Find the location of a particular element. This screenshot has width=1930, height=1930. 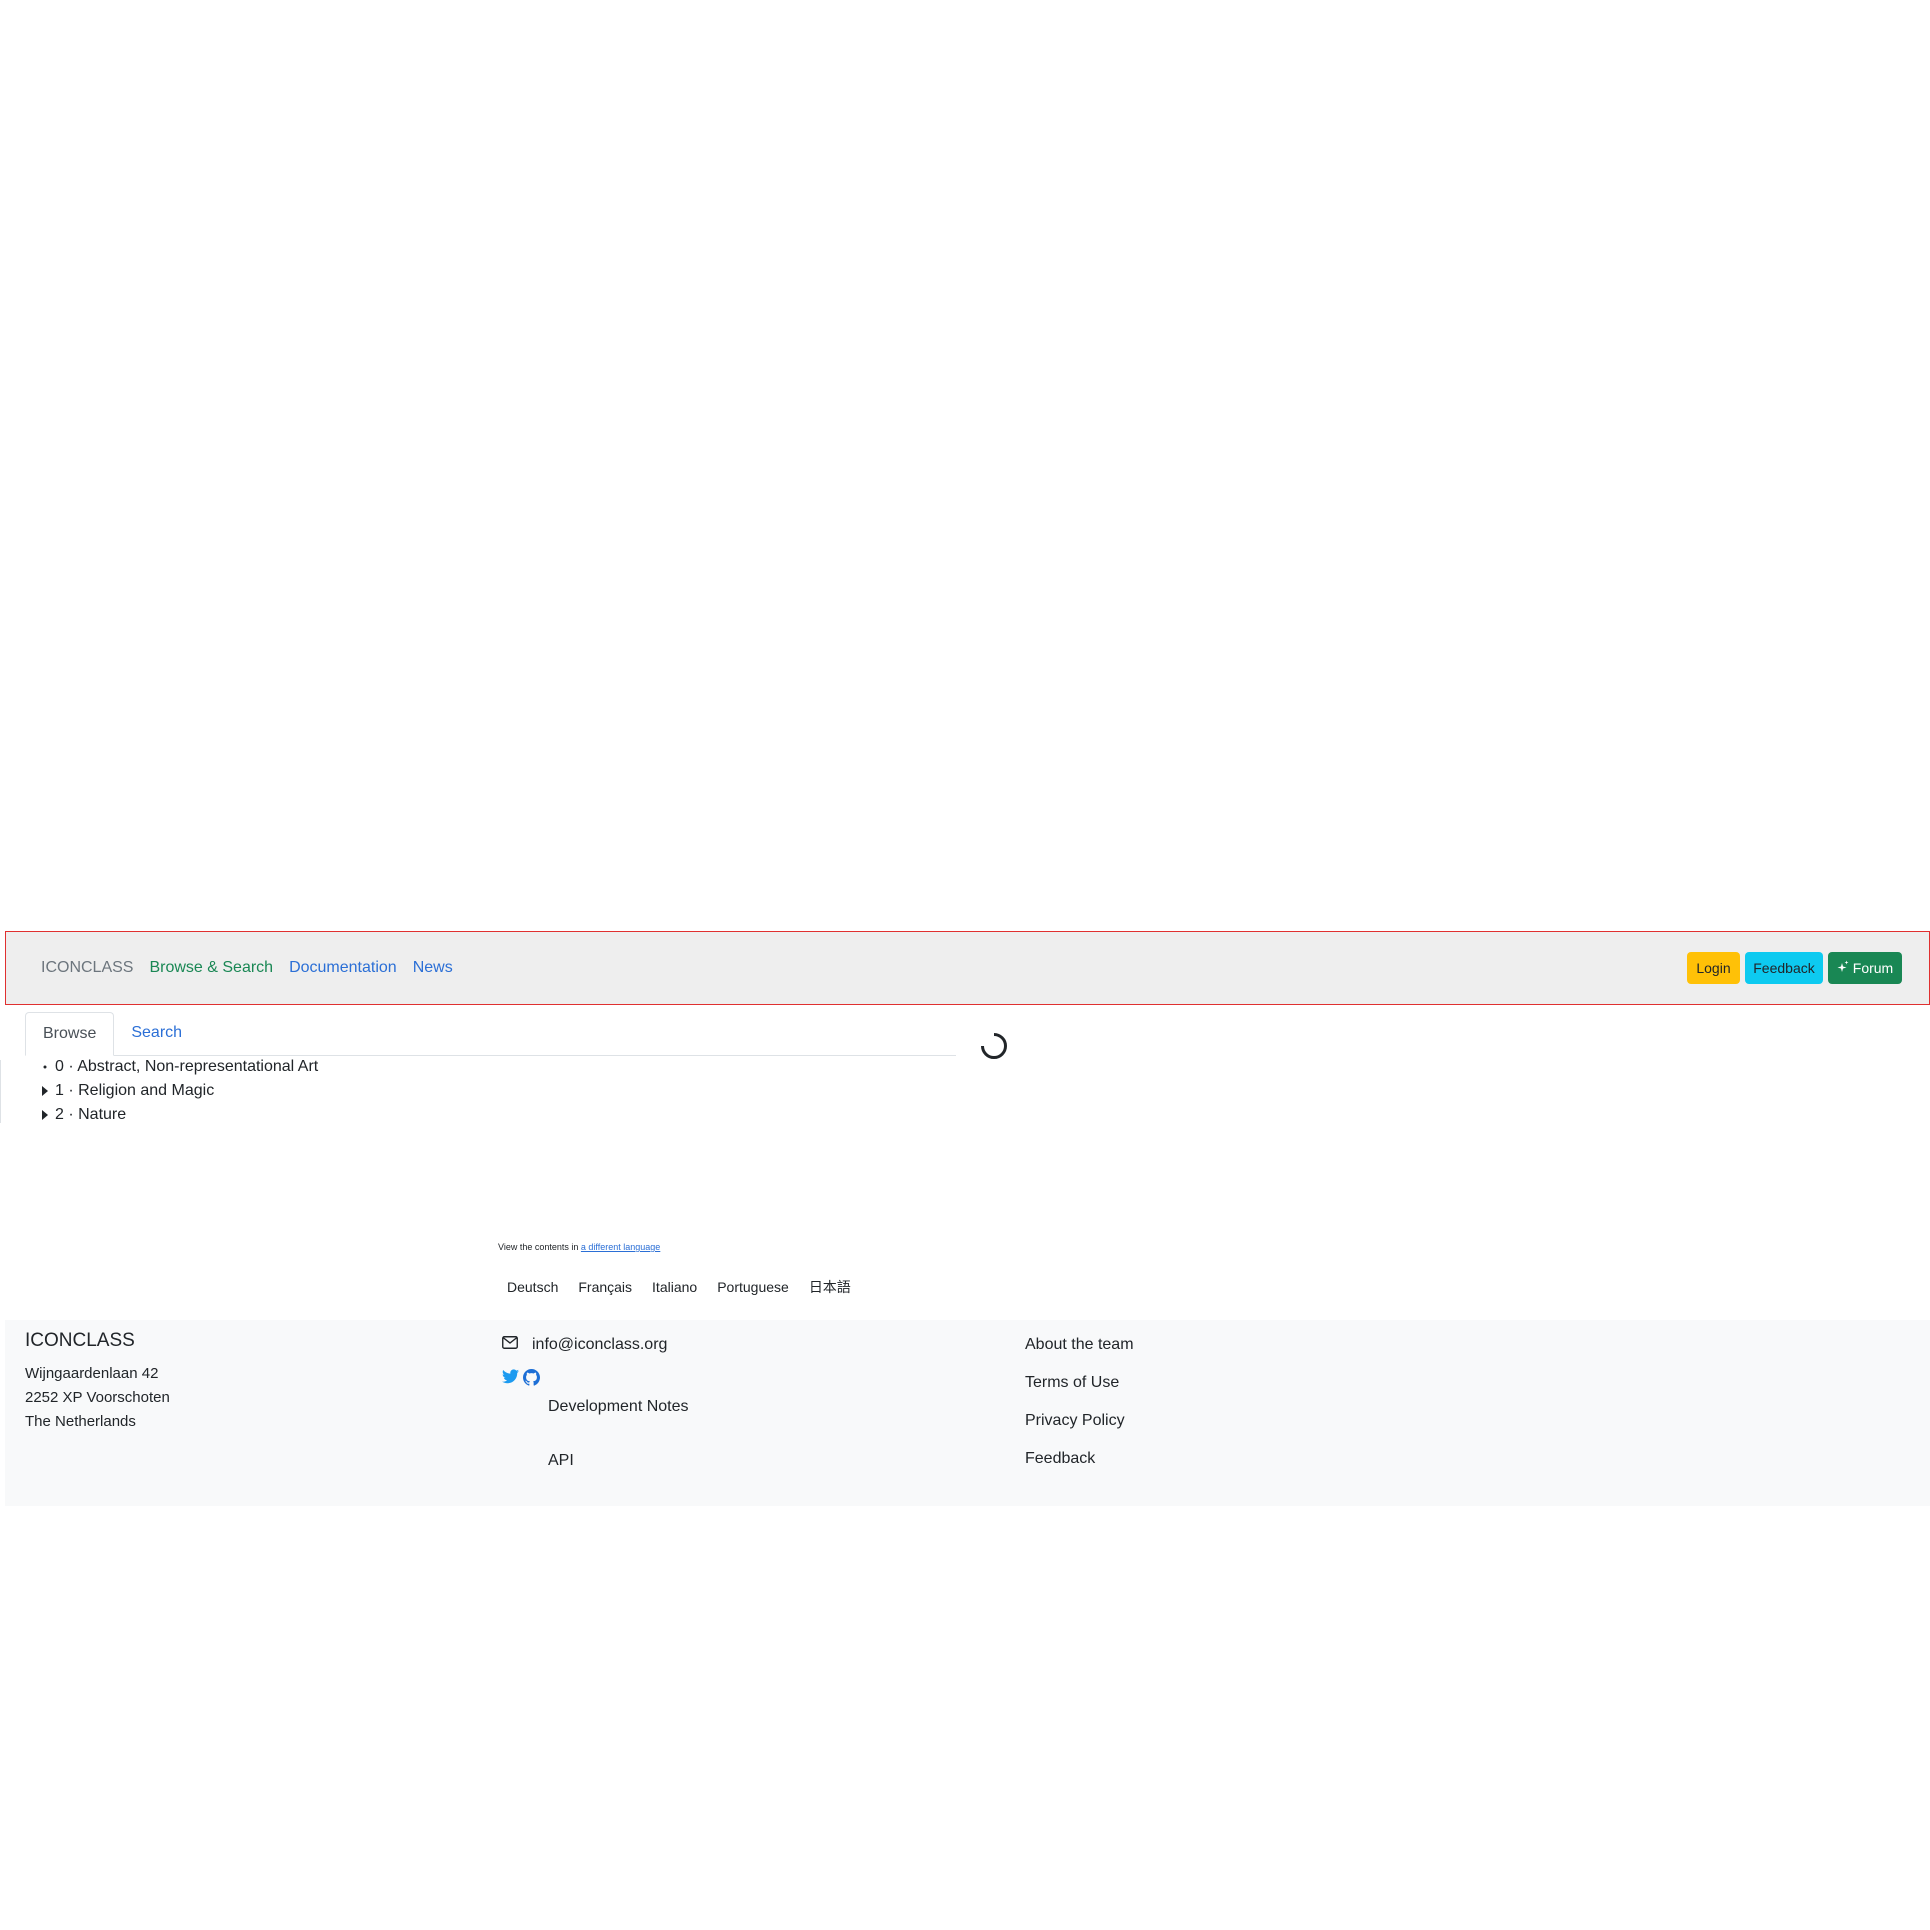

tab-search: Search is located at coordinates (156, 1033).